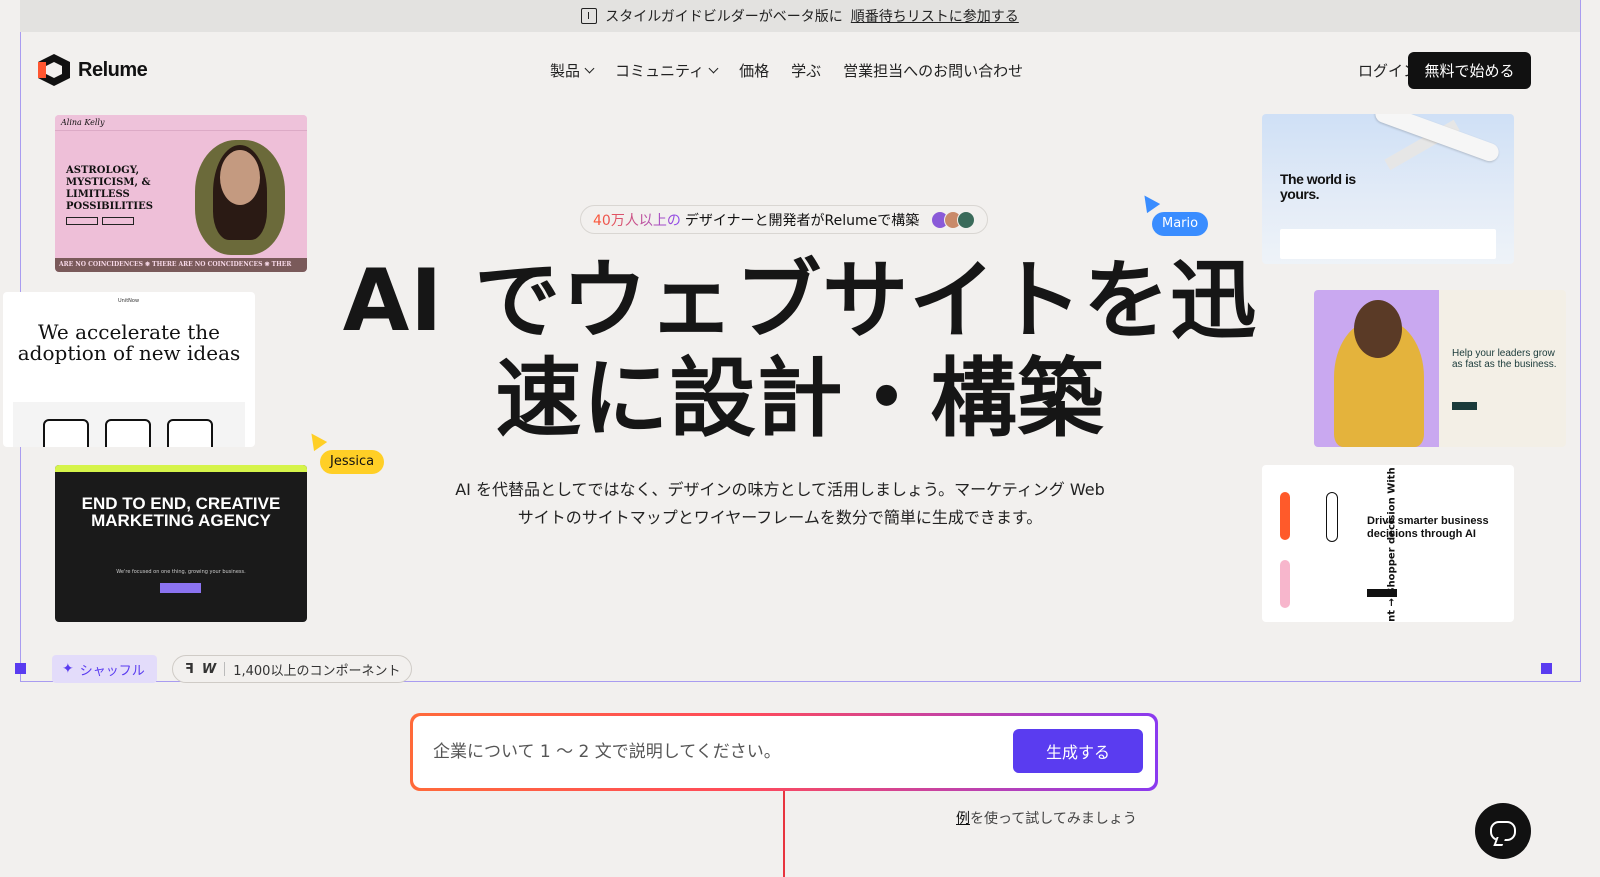 The height and width of the screenshot is (877, 1600). Describe the element at coordinates (1180, 224) in the screenshot. I see `cursor-label-mario: Mario` at that location.